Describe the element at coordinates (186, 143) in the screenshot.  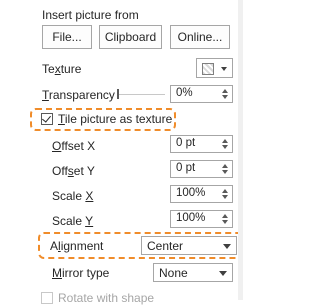
I see `offset-x-value: 0 pt` at that location.